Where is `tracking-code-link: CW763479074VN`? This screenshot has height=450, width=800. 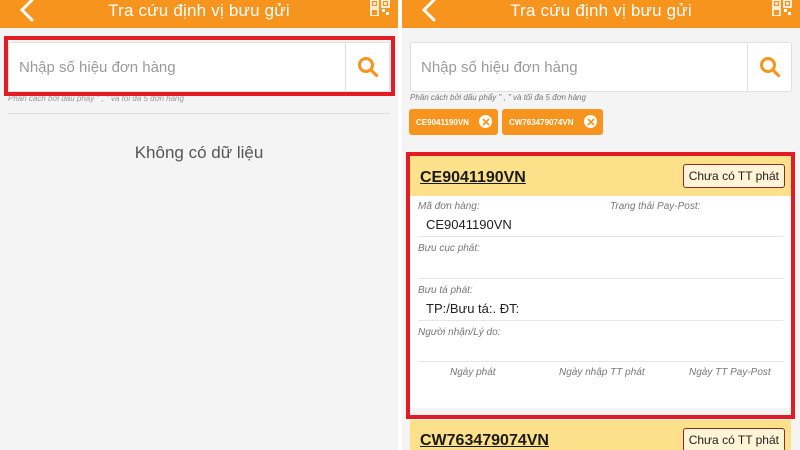 tracking-code-link: CW763479074VN is located at coordinates (484, 441).